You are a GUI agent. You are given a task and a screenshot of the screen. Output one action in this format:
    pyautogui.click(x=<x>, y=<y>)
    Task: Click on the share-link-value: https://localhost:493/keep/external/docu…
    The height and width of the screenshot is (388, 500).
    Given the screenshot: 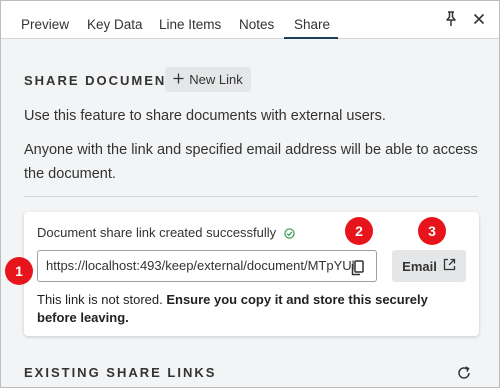 What is the action you would take?
    pyautogui.click(x=200, y=265)
    